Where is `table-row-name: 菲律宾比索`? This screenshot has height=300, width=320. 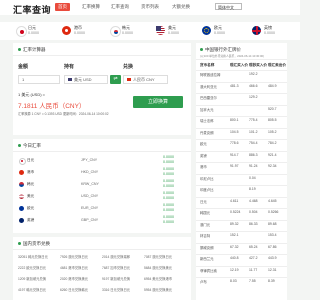 table-row-name: 菲律宾比索 is located at coordinates (208, 270).